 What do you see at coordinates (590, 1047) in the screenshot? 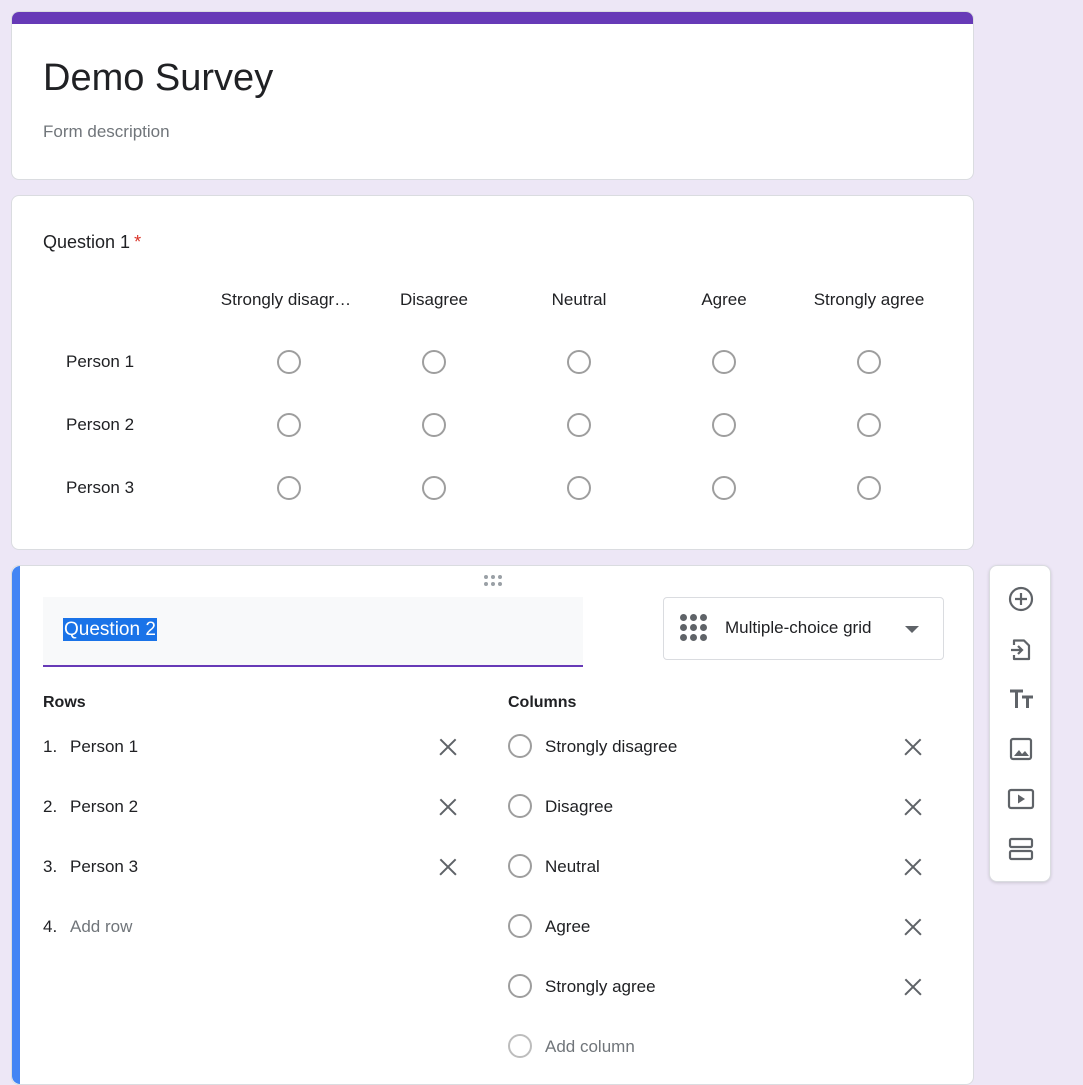
I see `add-column-placeholder: Add column` at bounding box center [590, 1047].